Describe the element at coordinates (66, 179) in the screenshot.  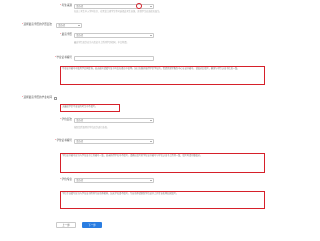
I see `label-field8: *学位专业` at that location.